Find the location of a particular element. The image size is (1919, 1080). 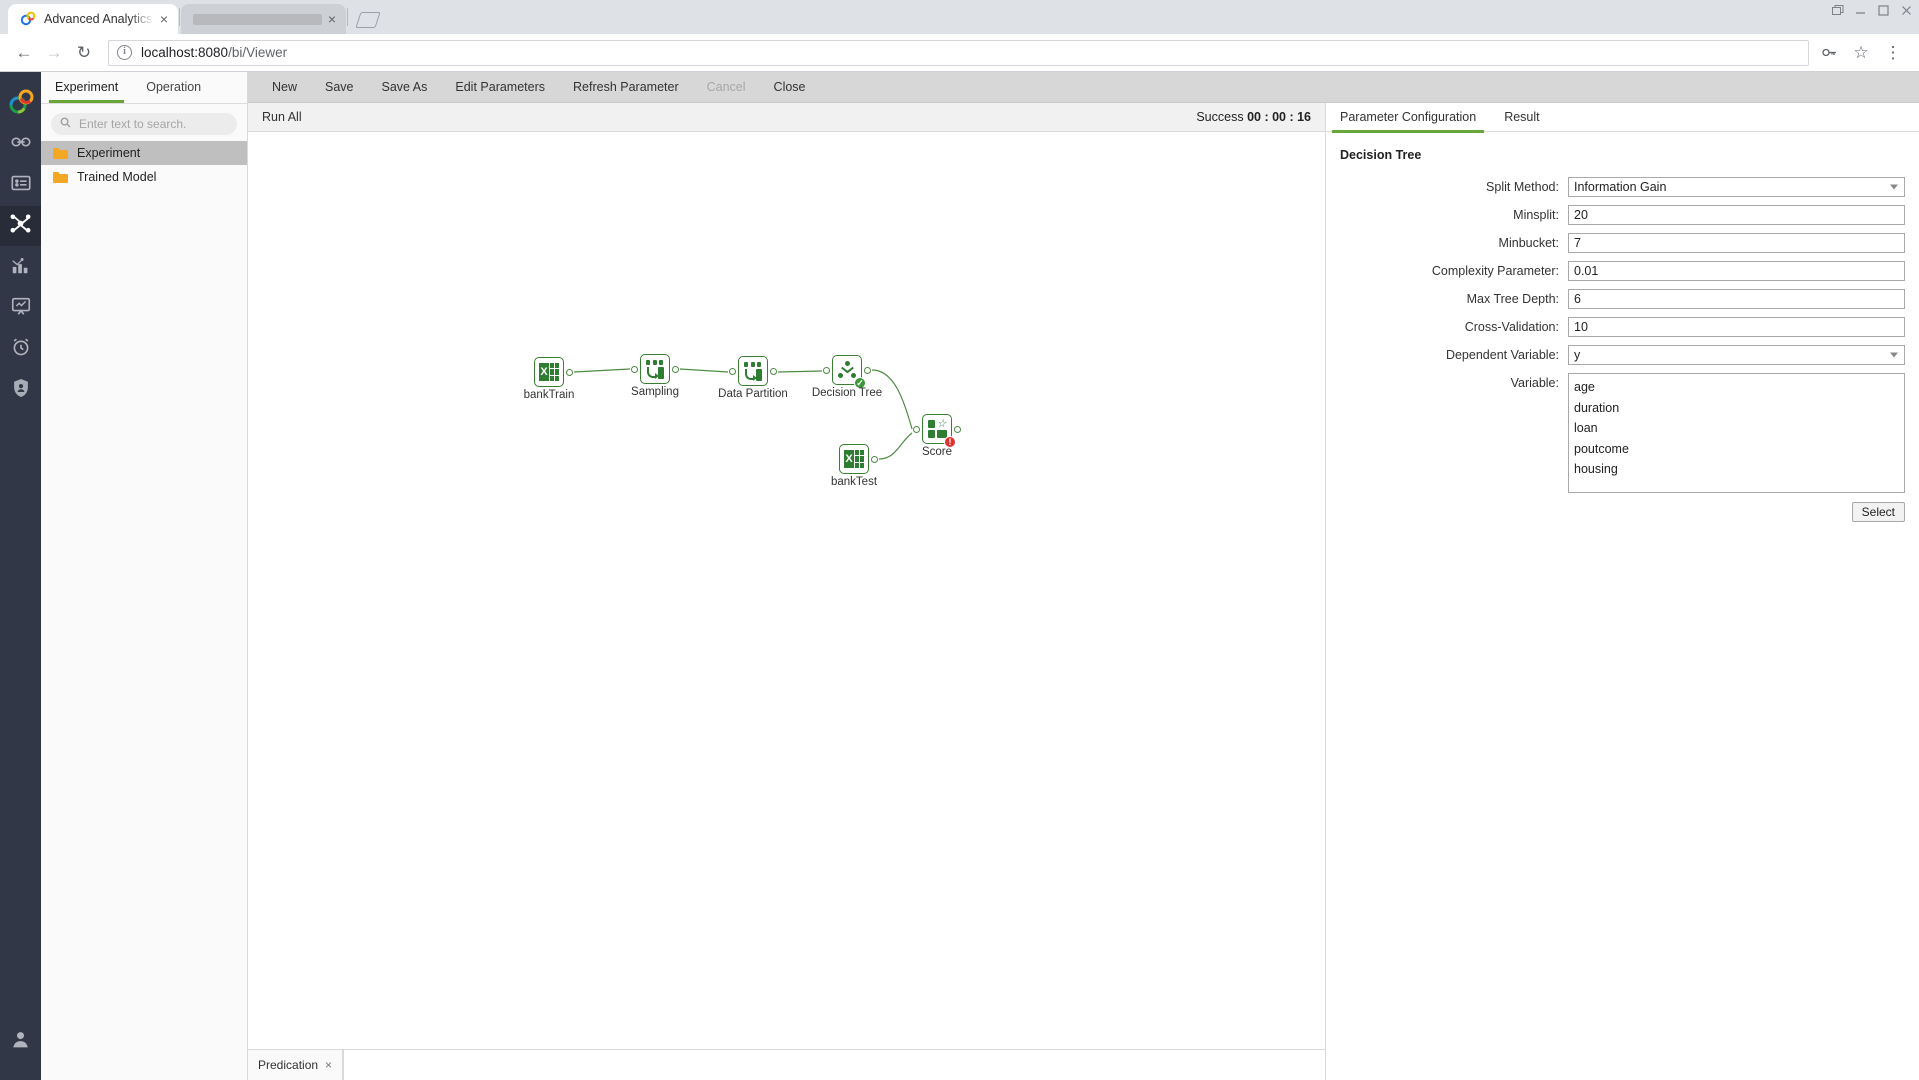

tab-result: Result is located at coordinates (1521, 117).